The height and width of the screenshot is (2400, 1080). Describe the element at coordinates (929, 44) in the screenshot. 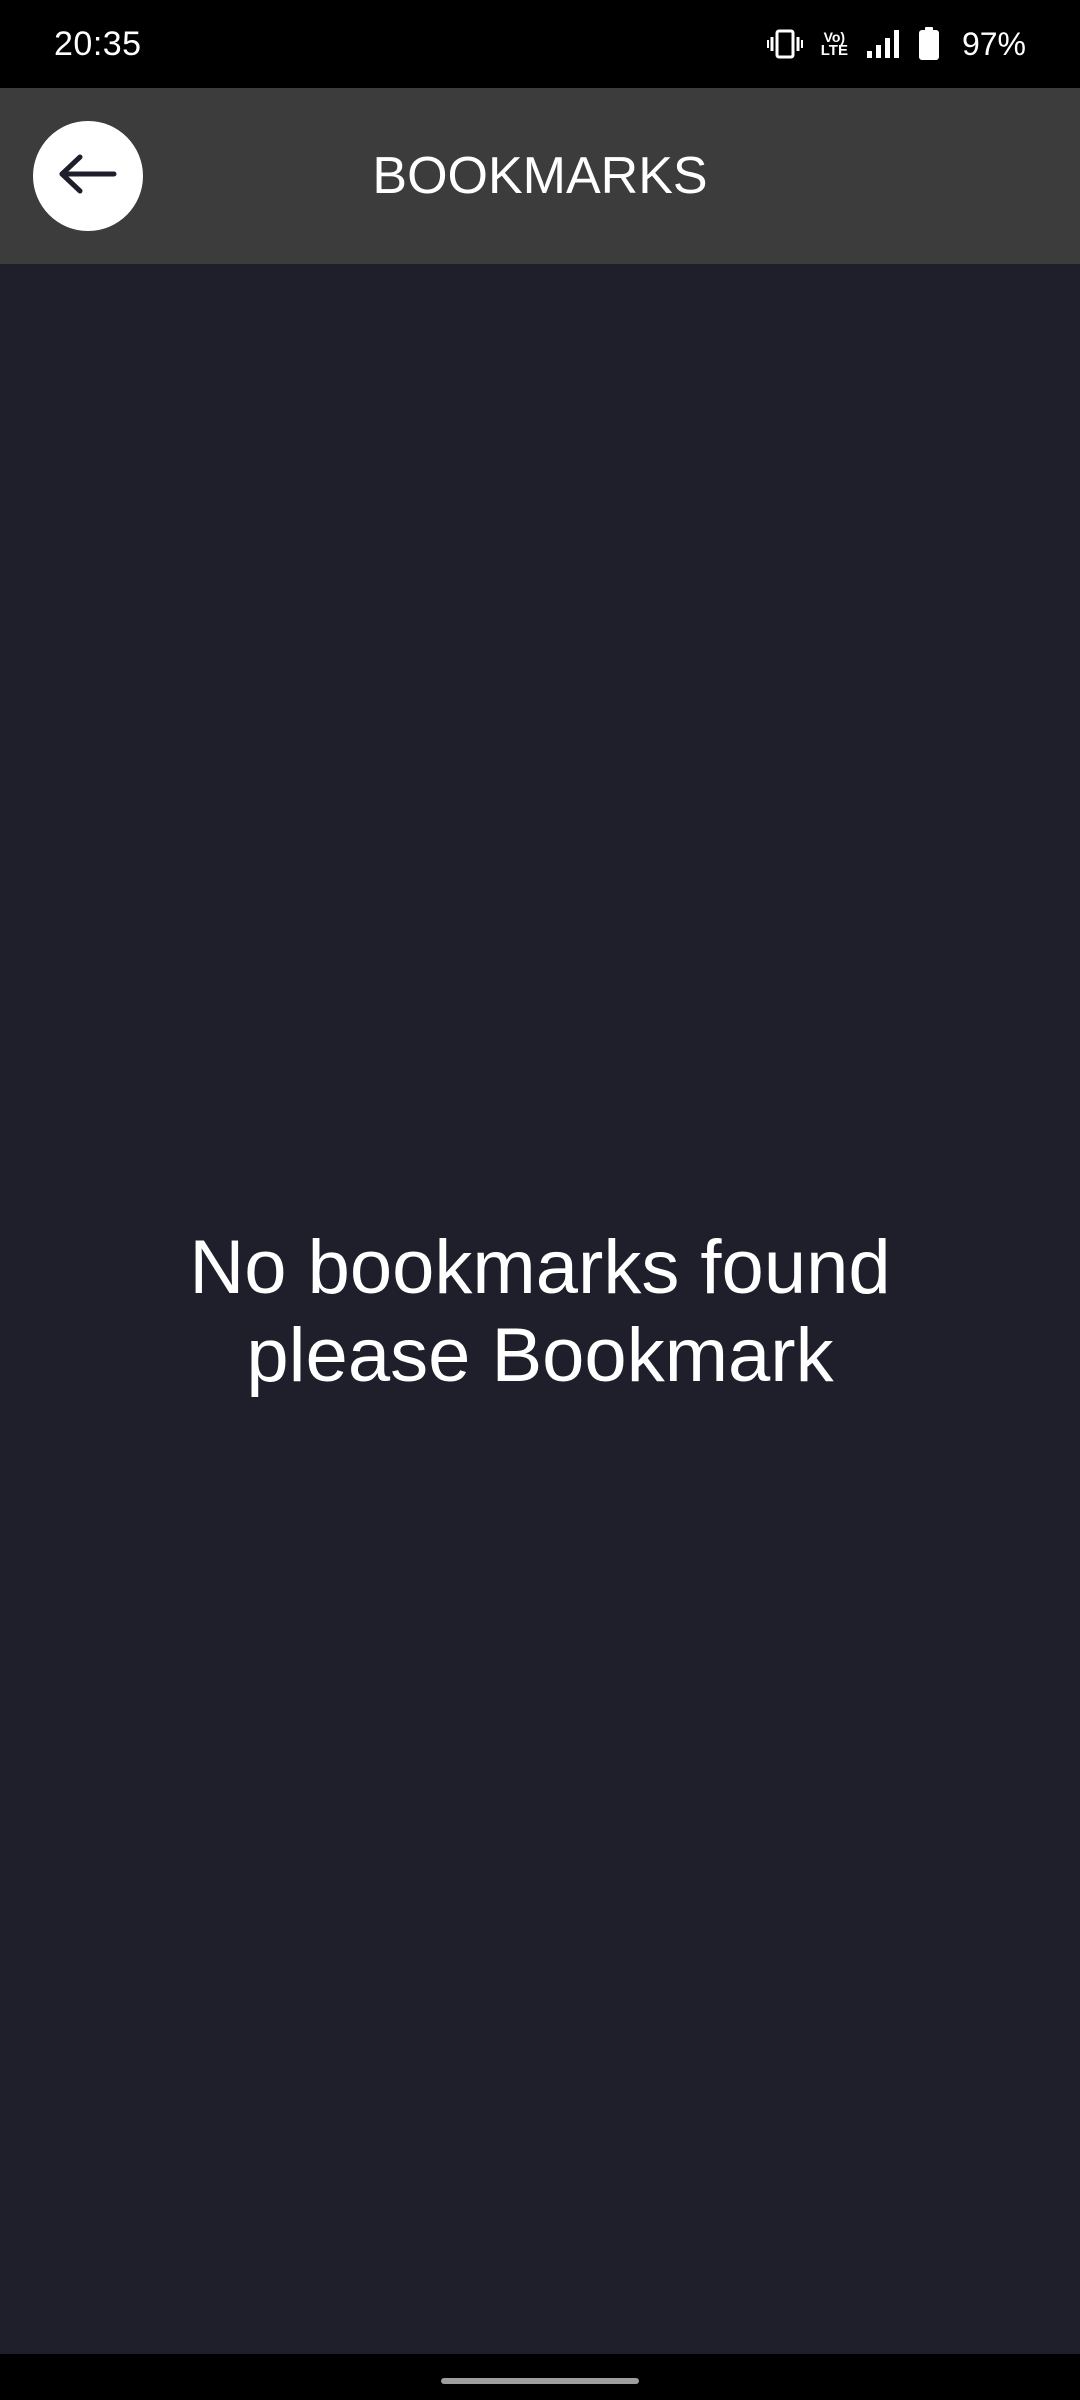

I see `battery-icon` at that location.